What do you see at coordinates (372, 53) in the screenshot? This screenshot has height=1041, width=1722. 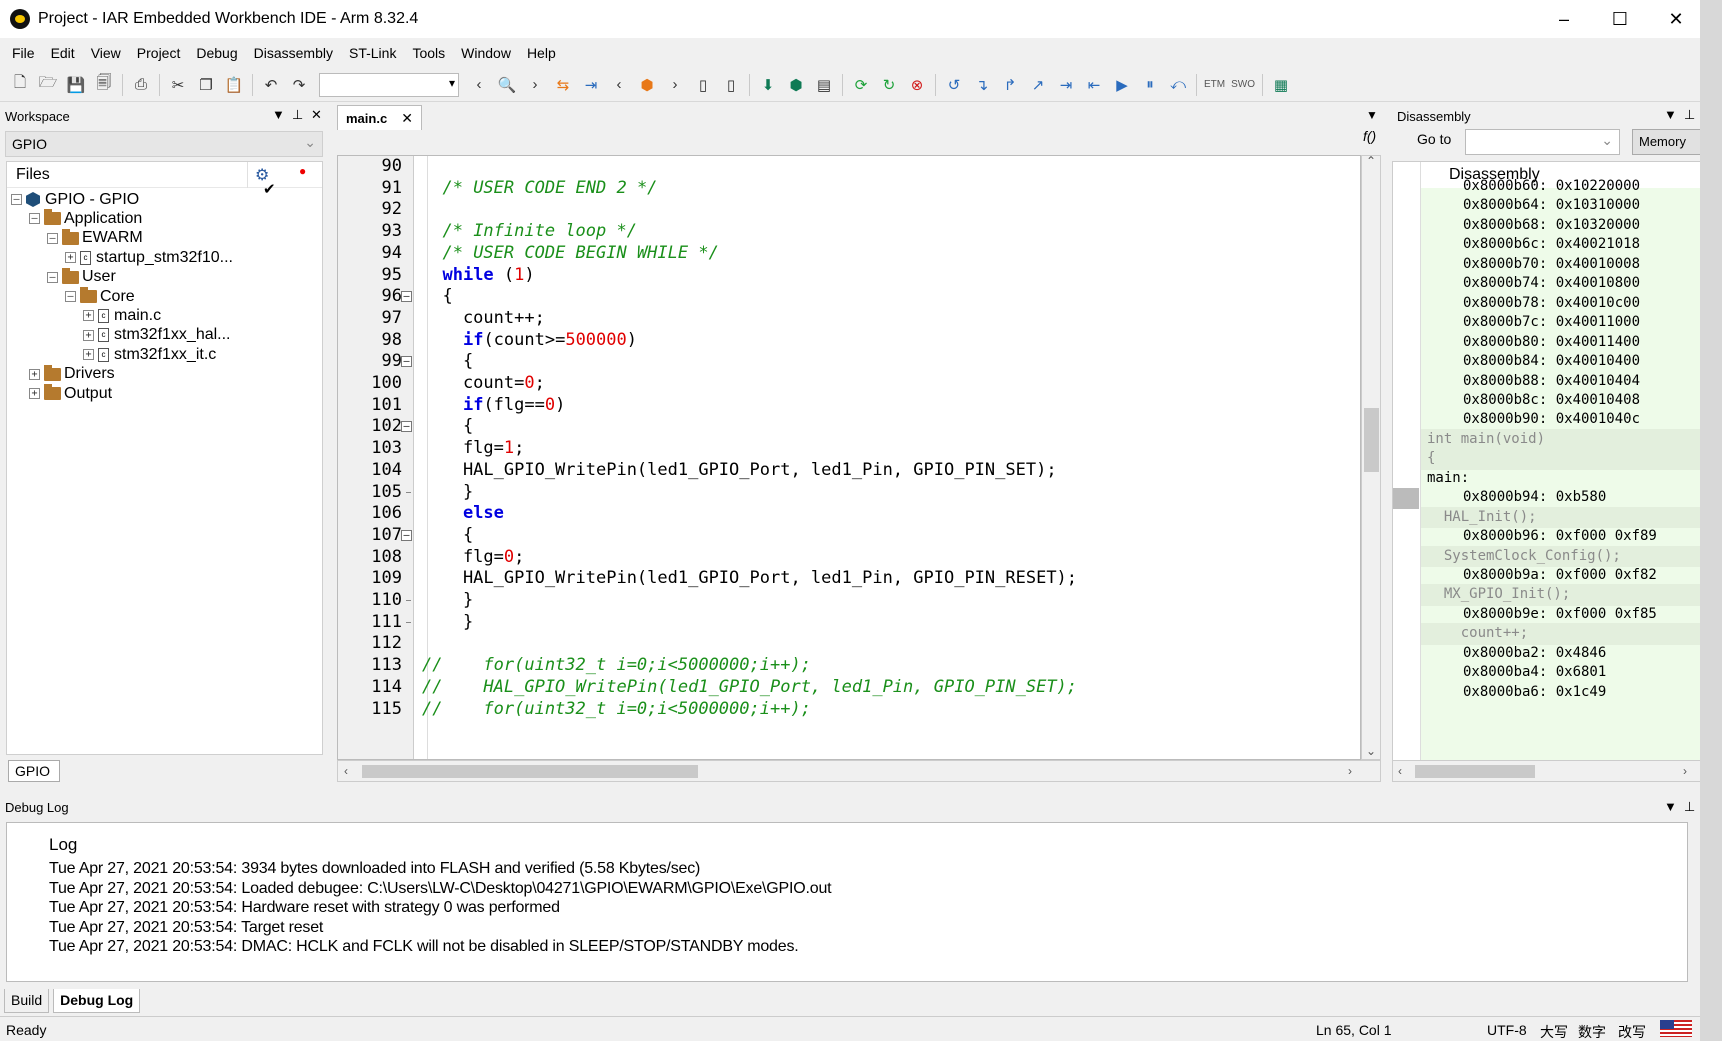 I see `menu-st-link: ST-Link` at bounding box center [372, 53].